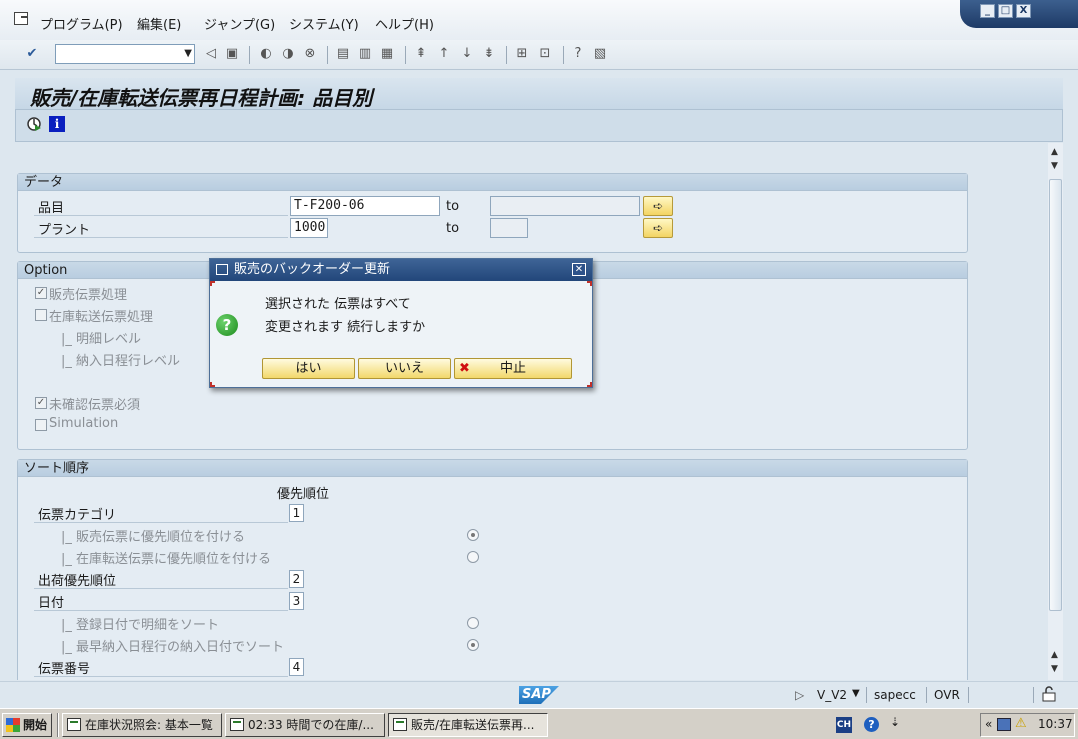 The height and width of the screenshot is (739, 1078). What do you see at coordinates (387, 54) in the screenshot?
I see `find-next-icon: ▦` at bounding box center [387, 54].